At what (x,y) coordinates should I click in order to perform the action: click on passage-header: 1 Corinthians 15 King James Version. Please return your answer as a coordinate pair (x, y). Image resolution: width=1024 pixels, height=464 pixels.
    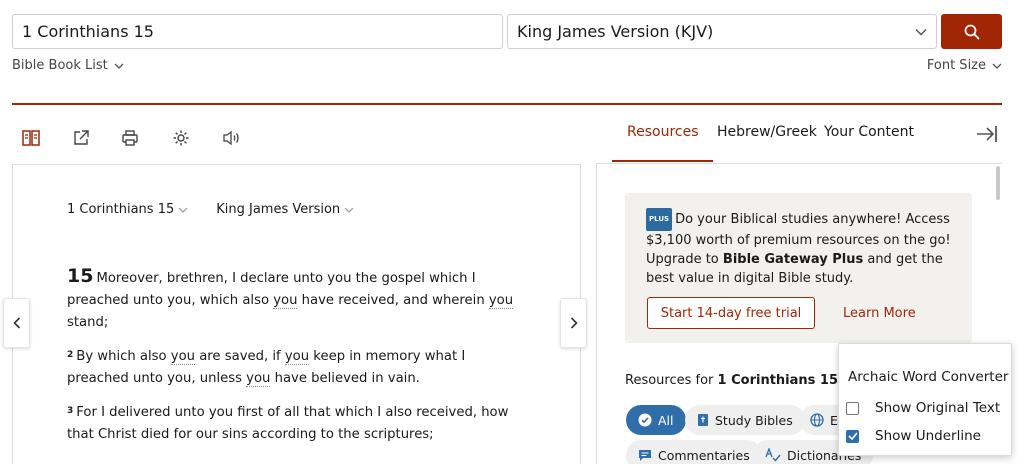
    Looking at the image, I should click on (210, 209).